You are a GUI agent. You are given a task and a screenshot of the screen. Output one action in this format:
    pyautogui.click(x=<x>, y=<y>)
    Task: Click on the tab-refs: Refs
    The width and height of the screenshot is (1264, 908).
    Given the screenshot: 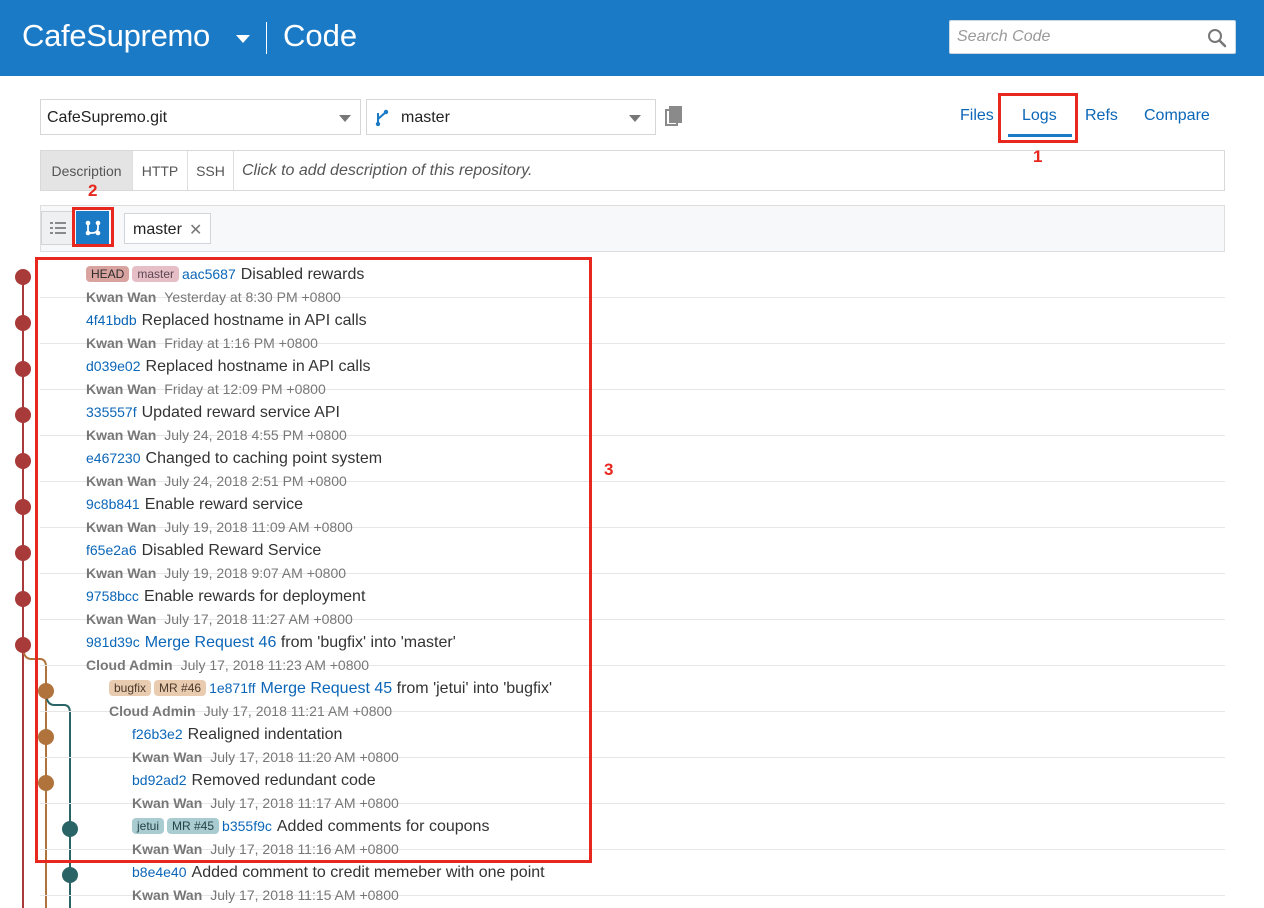 What is the action you would take?
    pyautogui.click(x=1101, y=116)
    